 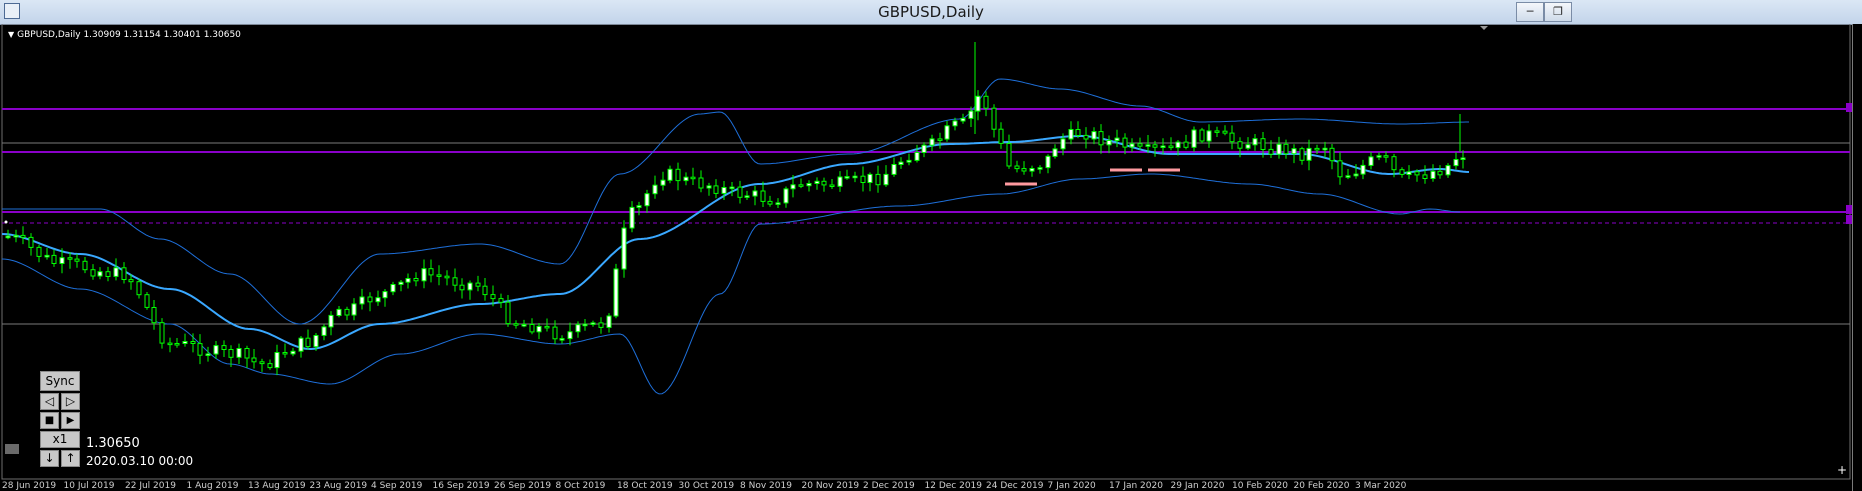 What do you see at coordinates (11, 34) in the screenshot?
I see `collapse-triangle-icon: ▼` at bounding box center [11, 34].